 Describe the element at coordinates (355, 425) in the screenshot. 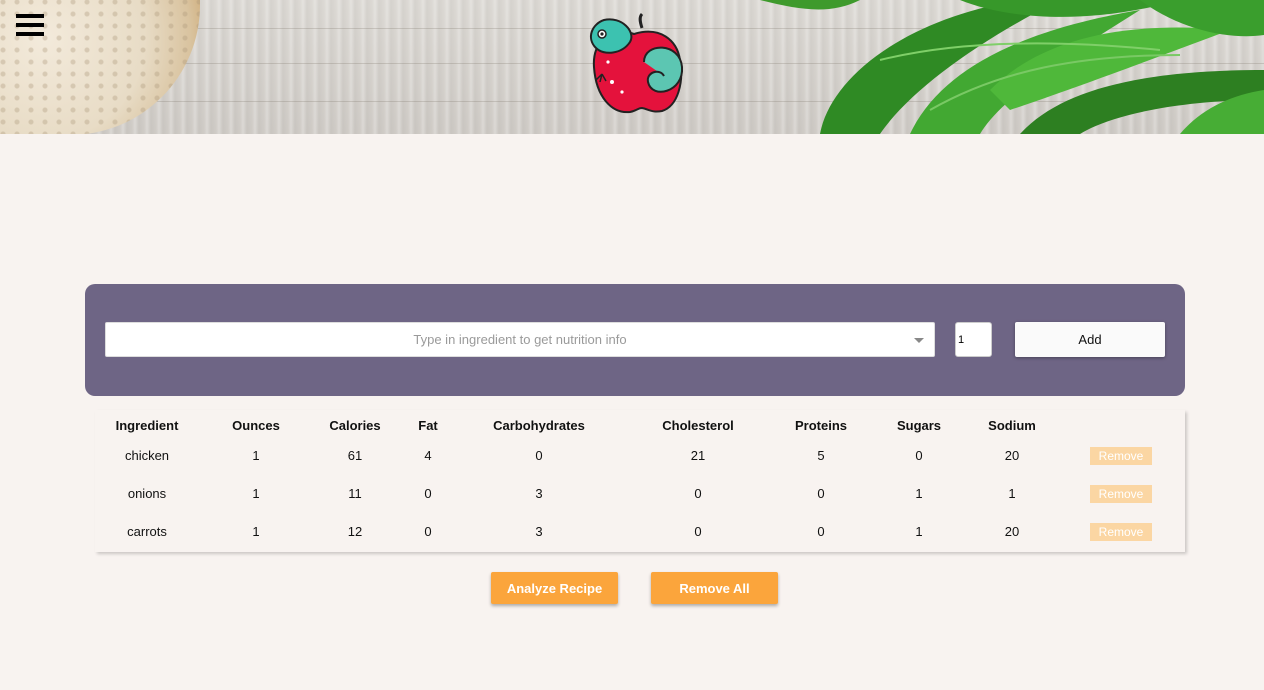

I see `column-header-calories: Calories` at that location.